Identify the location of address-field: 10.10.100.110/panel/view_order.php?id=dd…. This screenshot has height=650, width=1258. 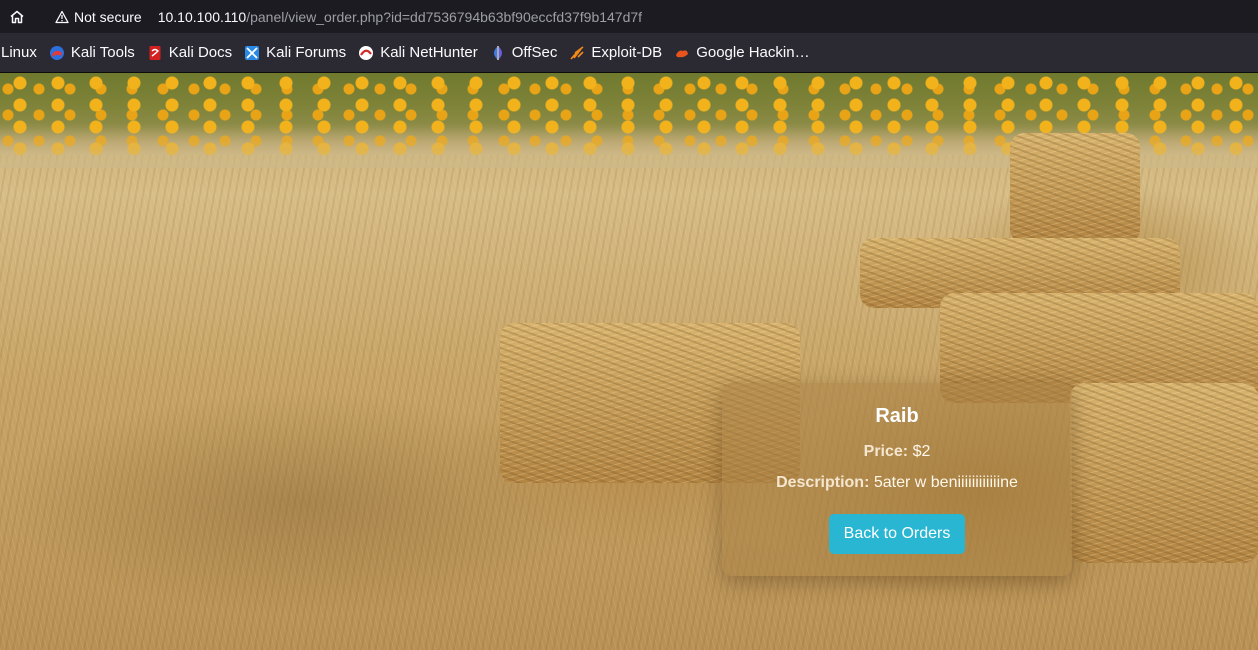
(400, 17).